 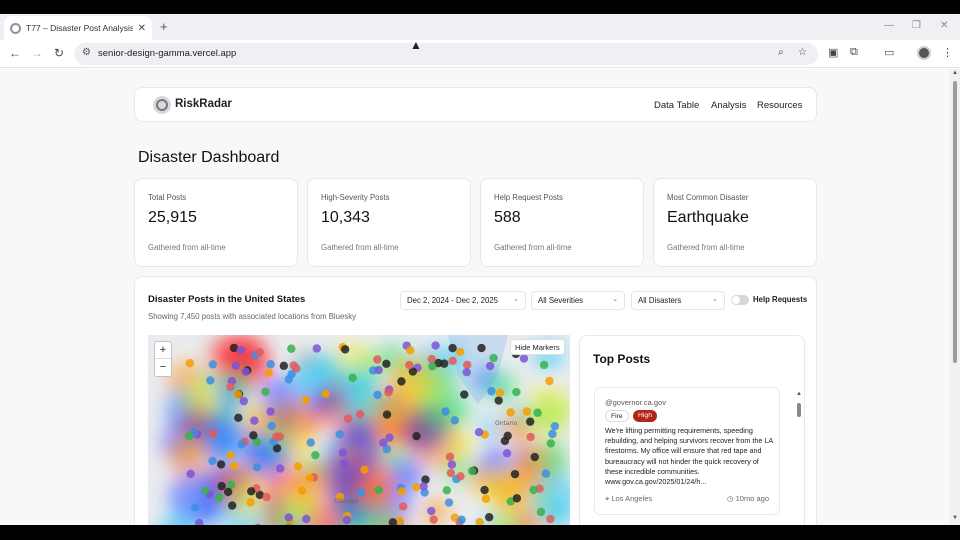 What do you see at coordinates (740, 300) in the screenshot?
I see `help-requests-toggle` at bounding box center [740, 300].